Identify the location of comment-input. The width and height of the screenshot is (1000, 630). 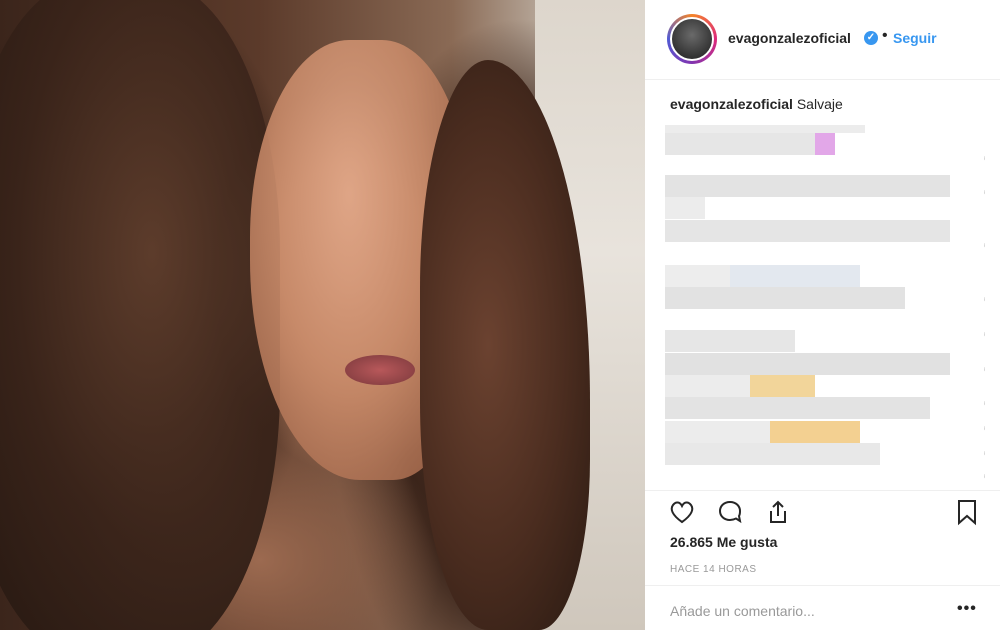
(805, 611).